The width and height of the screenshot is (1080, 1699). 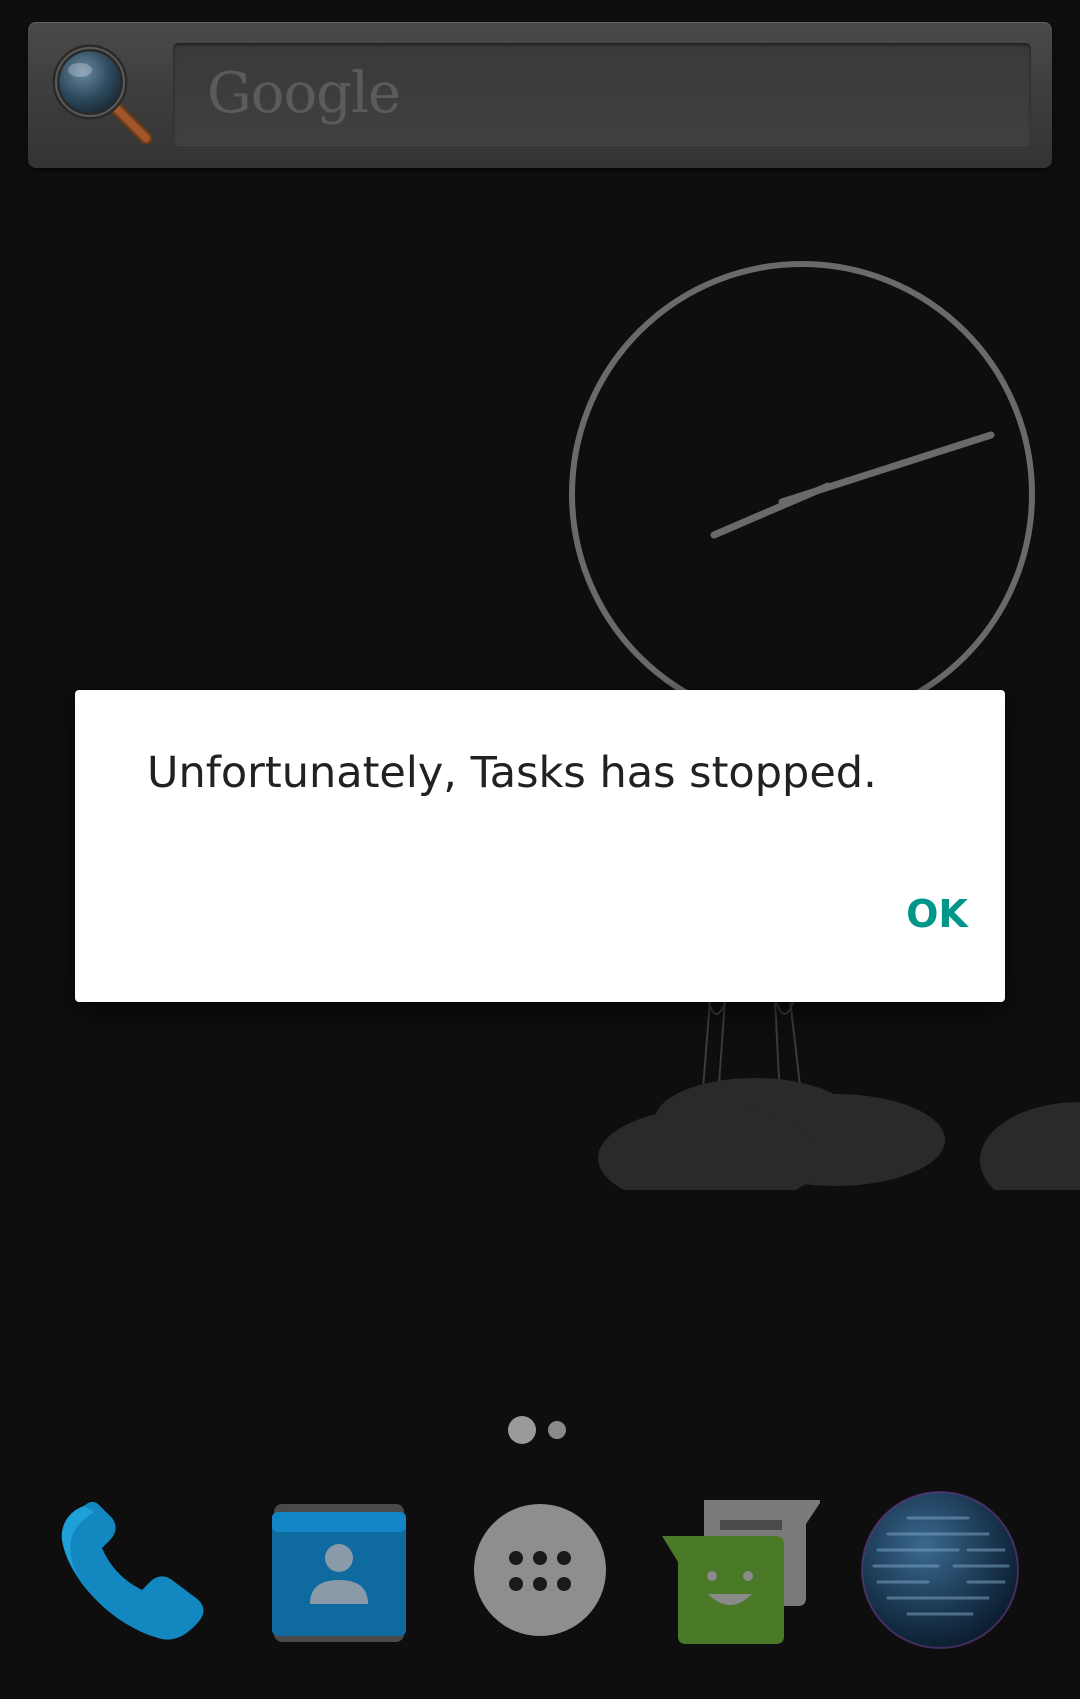 I want to click on ok-button: OK, so click(x=937, y=914).